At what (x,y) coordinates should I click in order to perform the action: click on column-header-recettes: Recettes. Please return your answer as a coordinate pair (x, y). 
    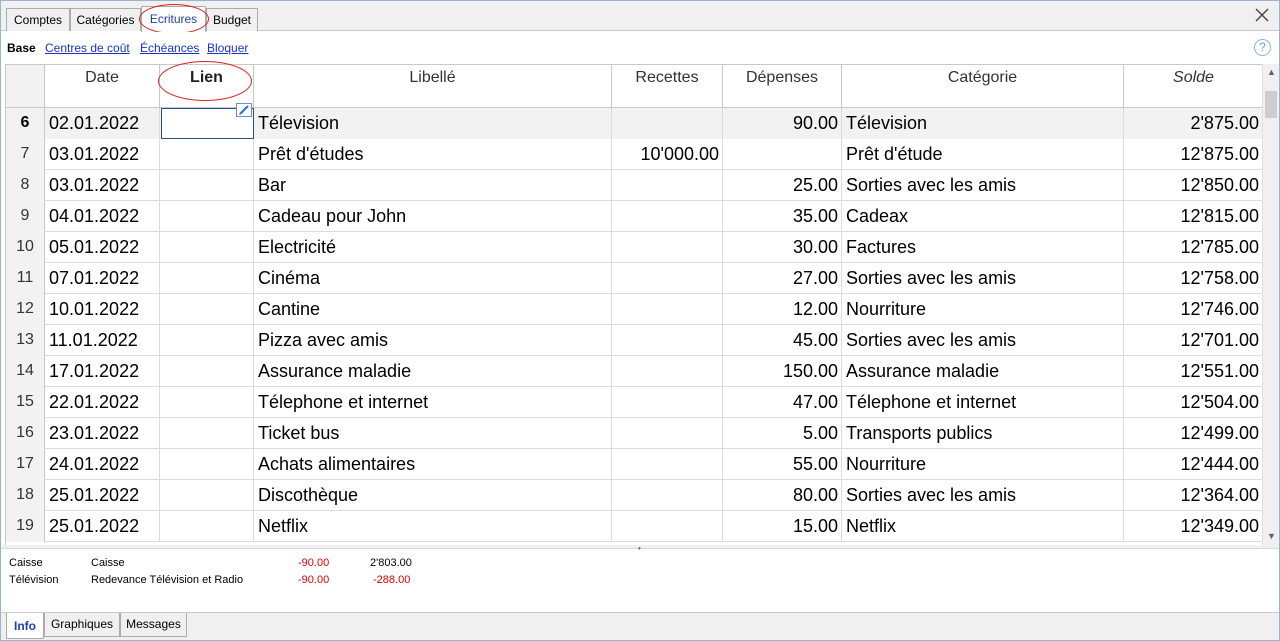
    Looking at the image, I should click on (667, 86).